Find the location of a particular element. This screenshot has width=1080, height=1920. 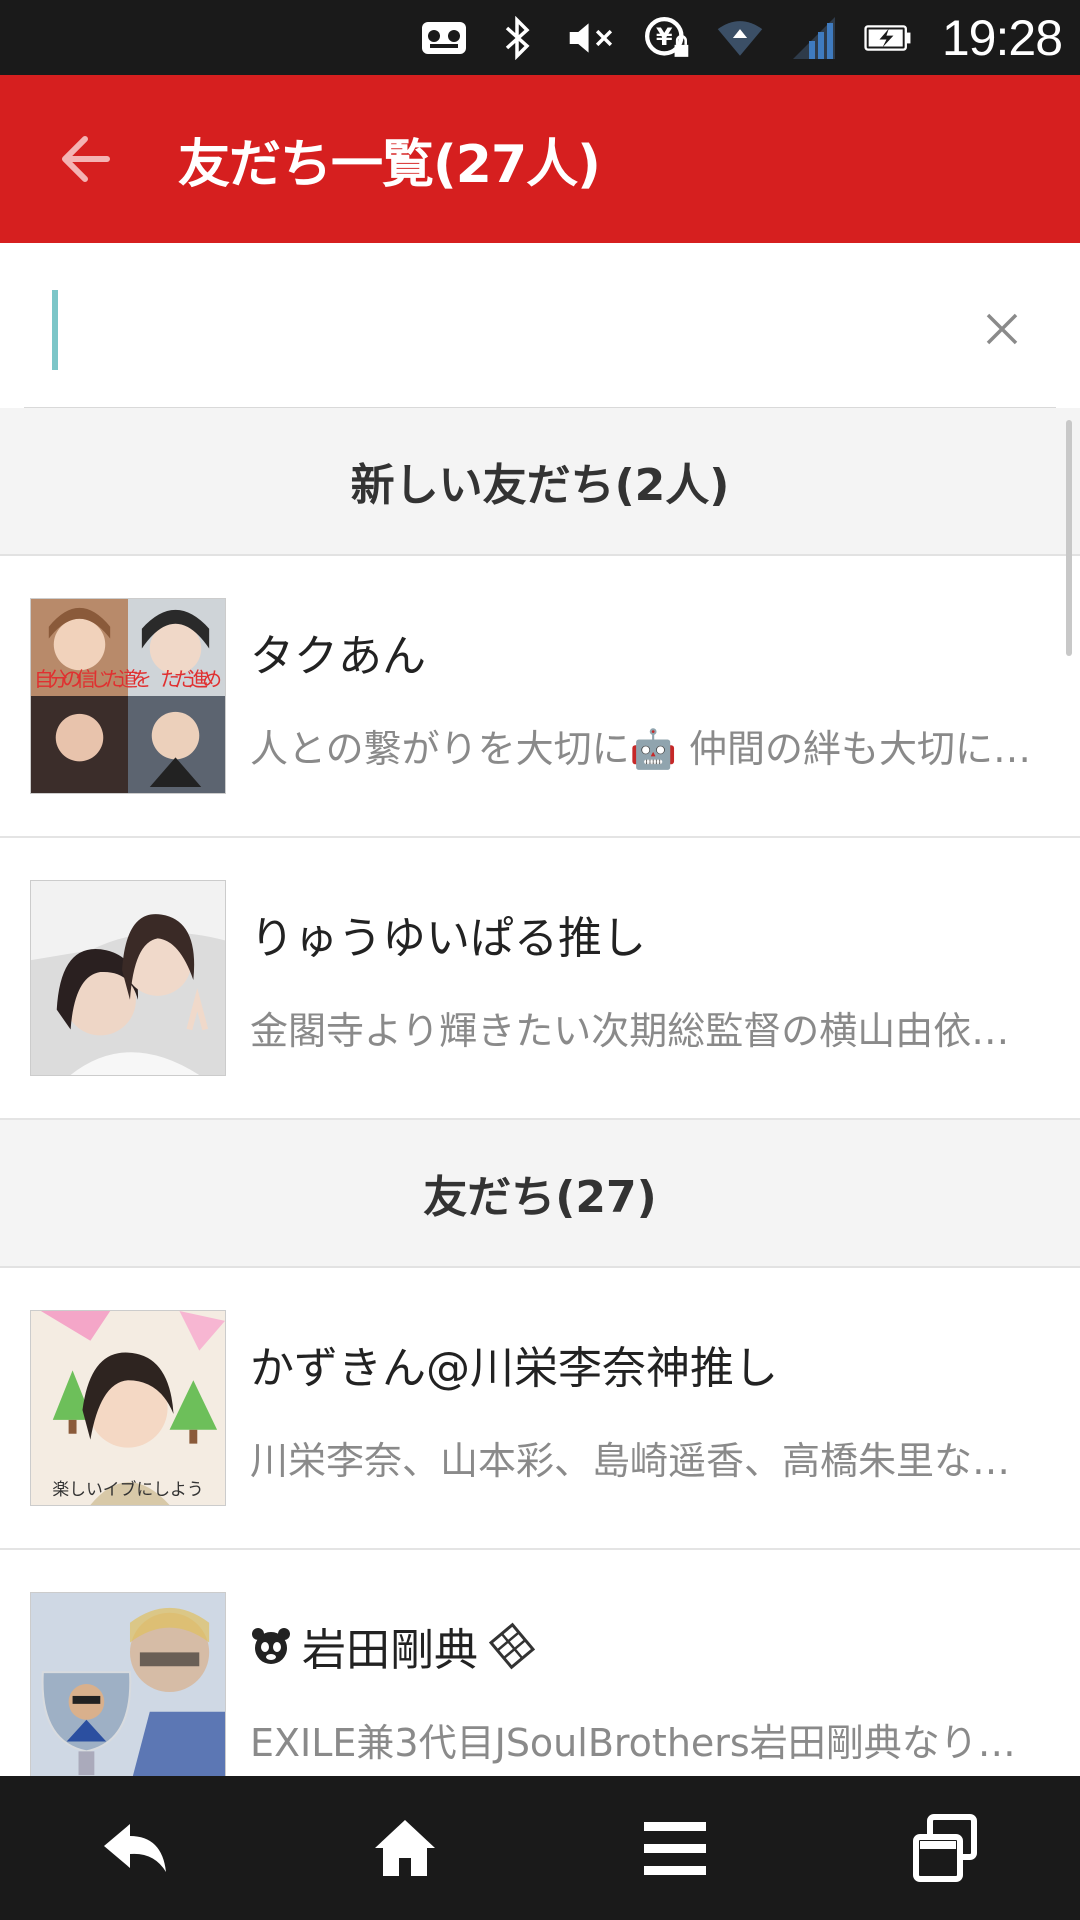

chocolate-emoji-icon is located at coordinates (512, 1645).